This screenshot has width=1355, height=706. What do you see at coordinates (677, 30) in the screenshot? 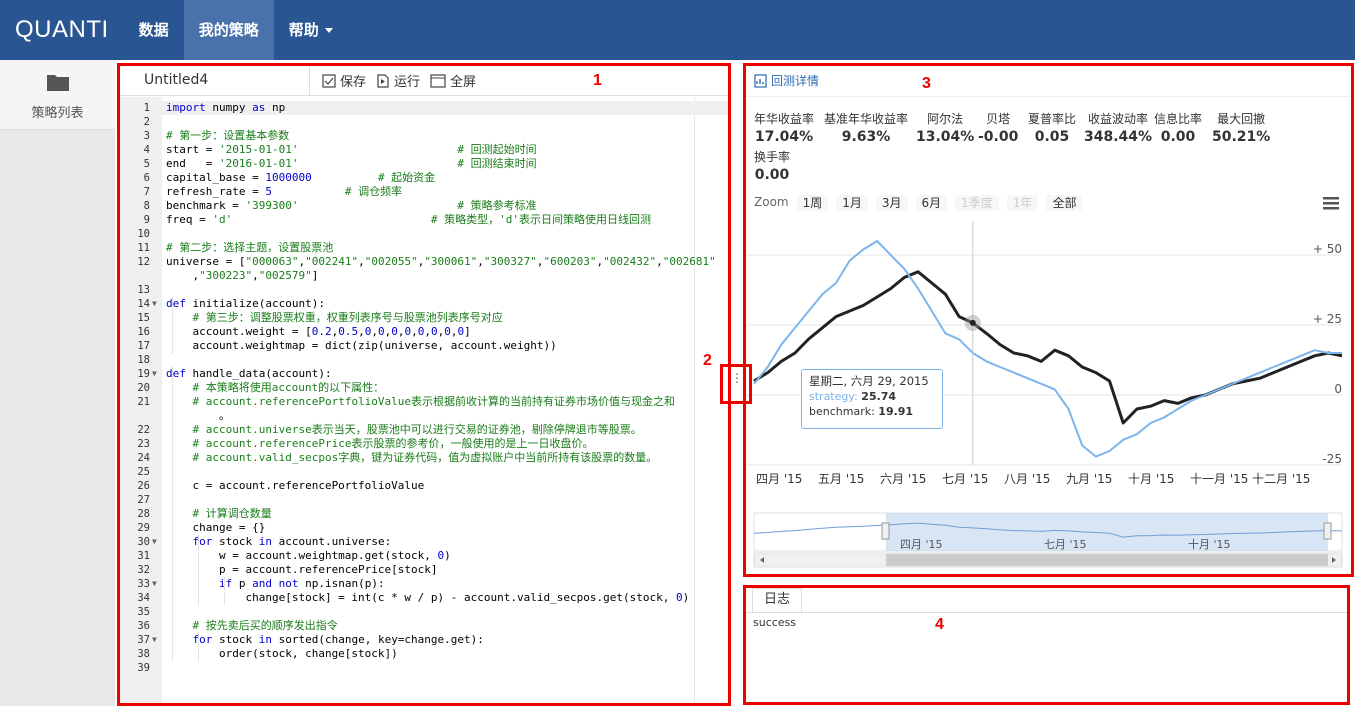
I see `top-navbar: QUANTI 数据 我的策略 帮助` at bounding box center [677, 30].